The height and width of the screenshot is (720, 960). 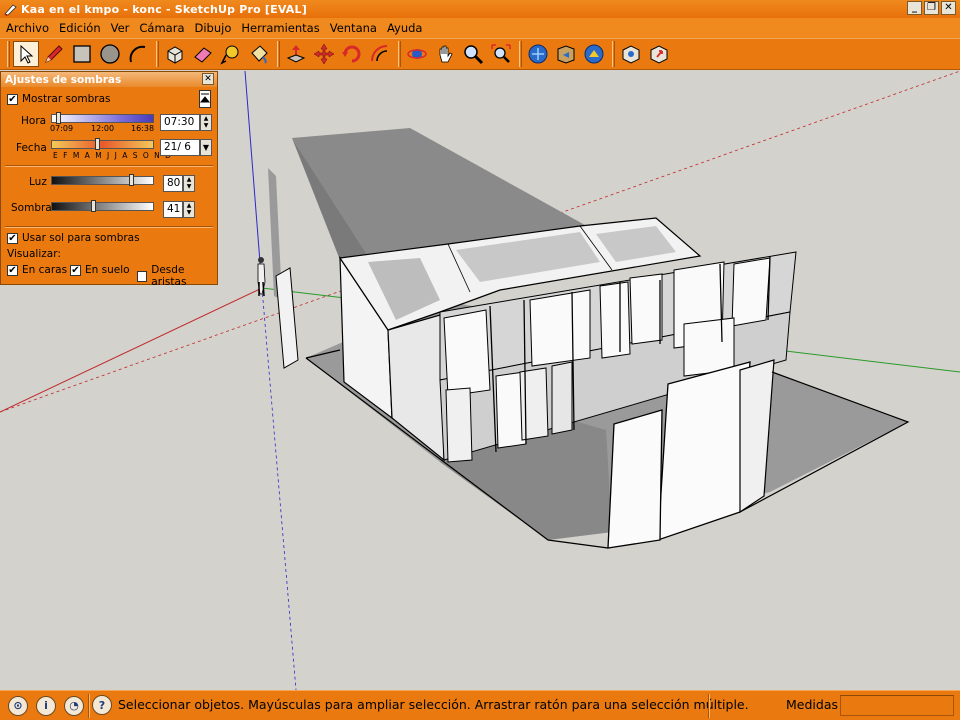 I want to click on zoom-extents-button, so click(x=501, y=54).